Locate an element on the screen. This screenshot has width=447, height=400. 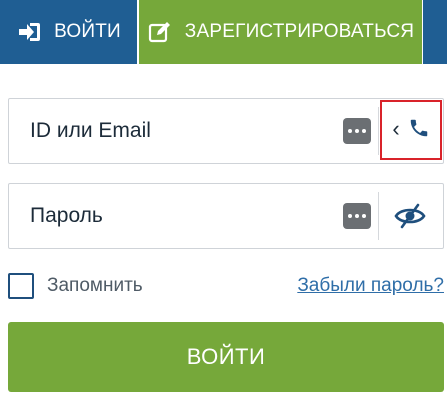
phone-switch-button: ‹ is located at coordinates (411, 130).